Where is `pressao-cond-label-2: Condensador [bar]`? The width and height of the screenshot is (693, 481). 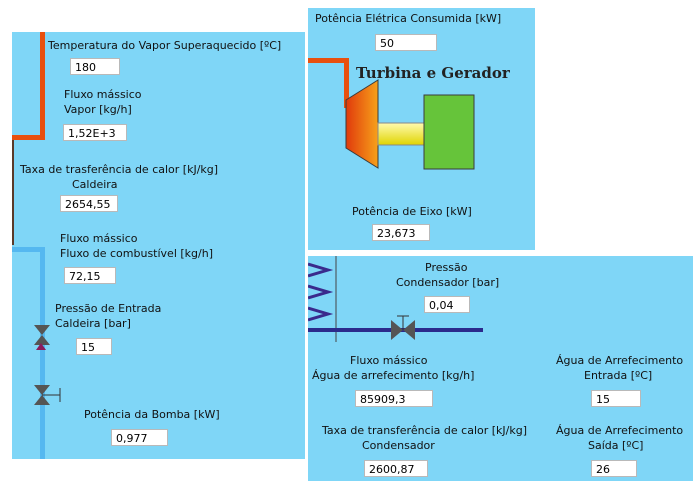
pressao-cond-label-2: Condensador [bar] is located at coordinates (448, 282).